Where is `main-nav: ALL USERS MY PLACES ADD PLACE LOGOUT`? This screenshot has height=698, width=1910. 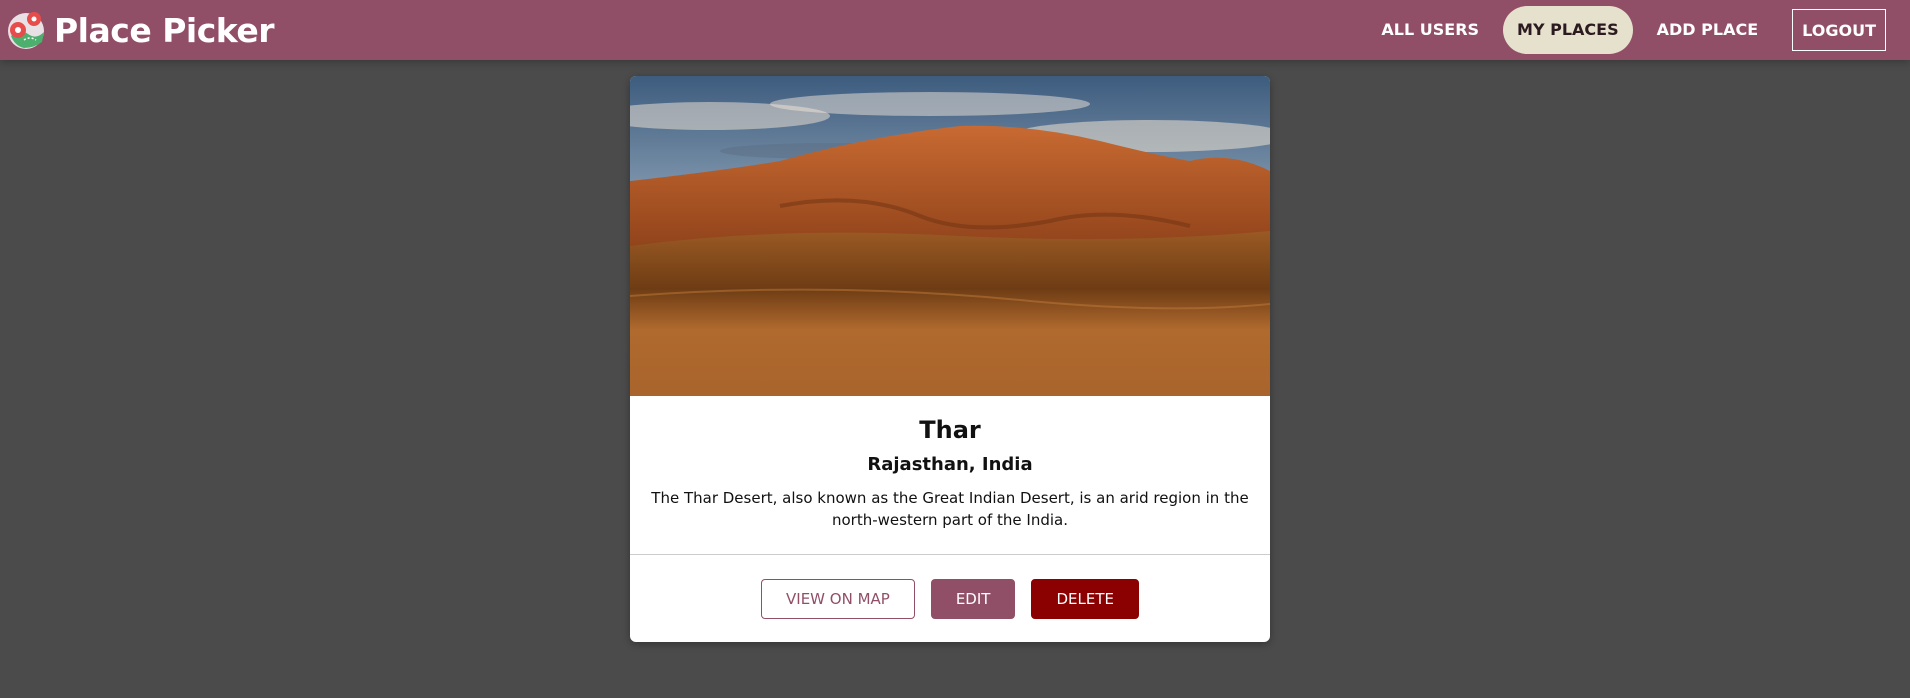
main-nav: ALL USERS MY PLACES ADD PLACE LOGOUT is located at coordinates (1621, 30).